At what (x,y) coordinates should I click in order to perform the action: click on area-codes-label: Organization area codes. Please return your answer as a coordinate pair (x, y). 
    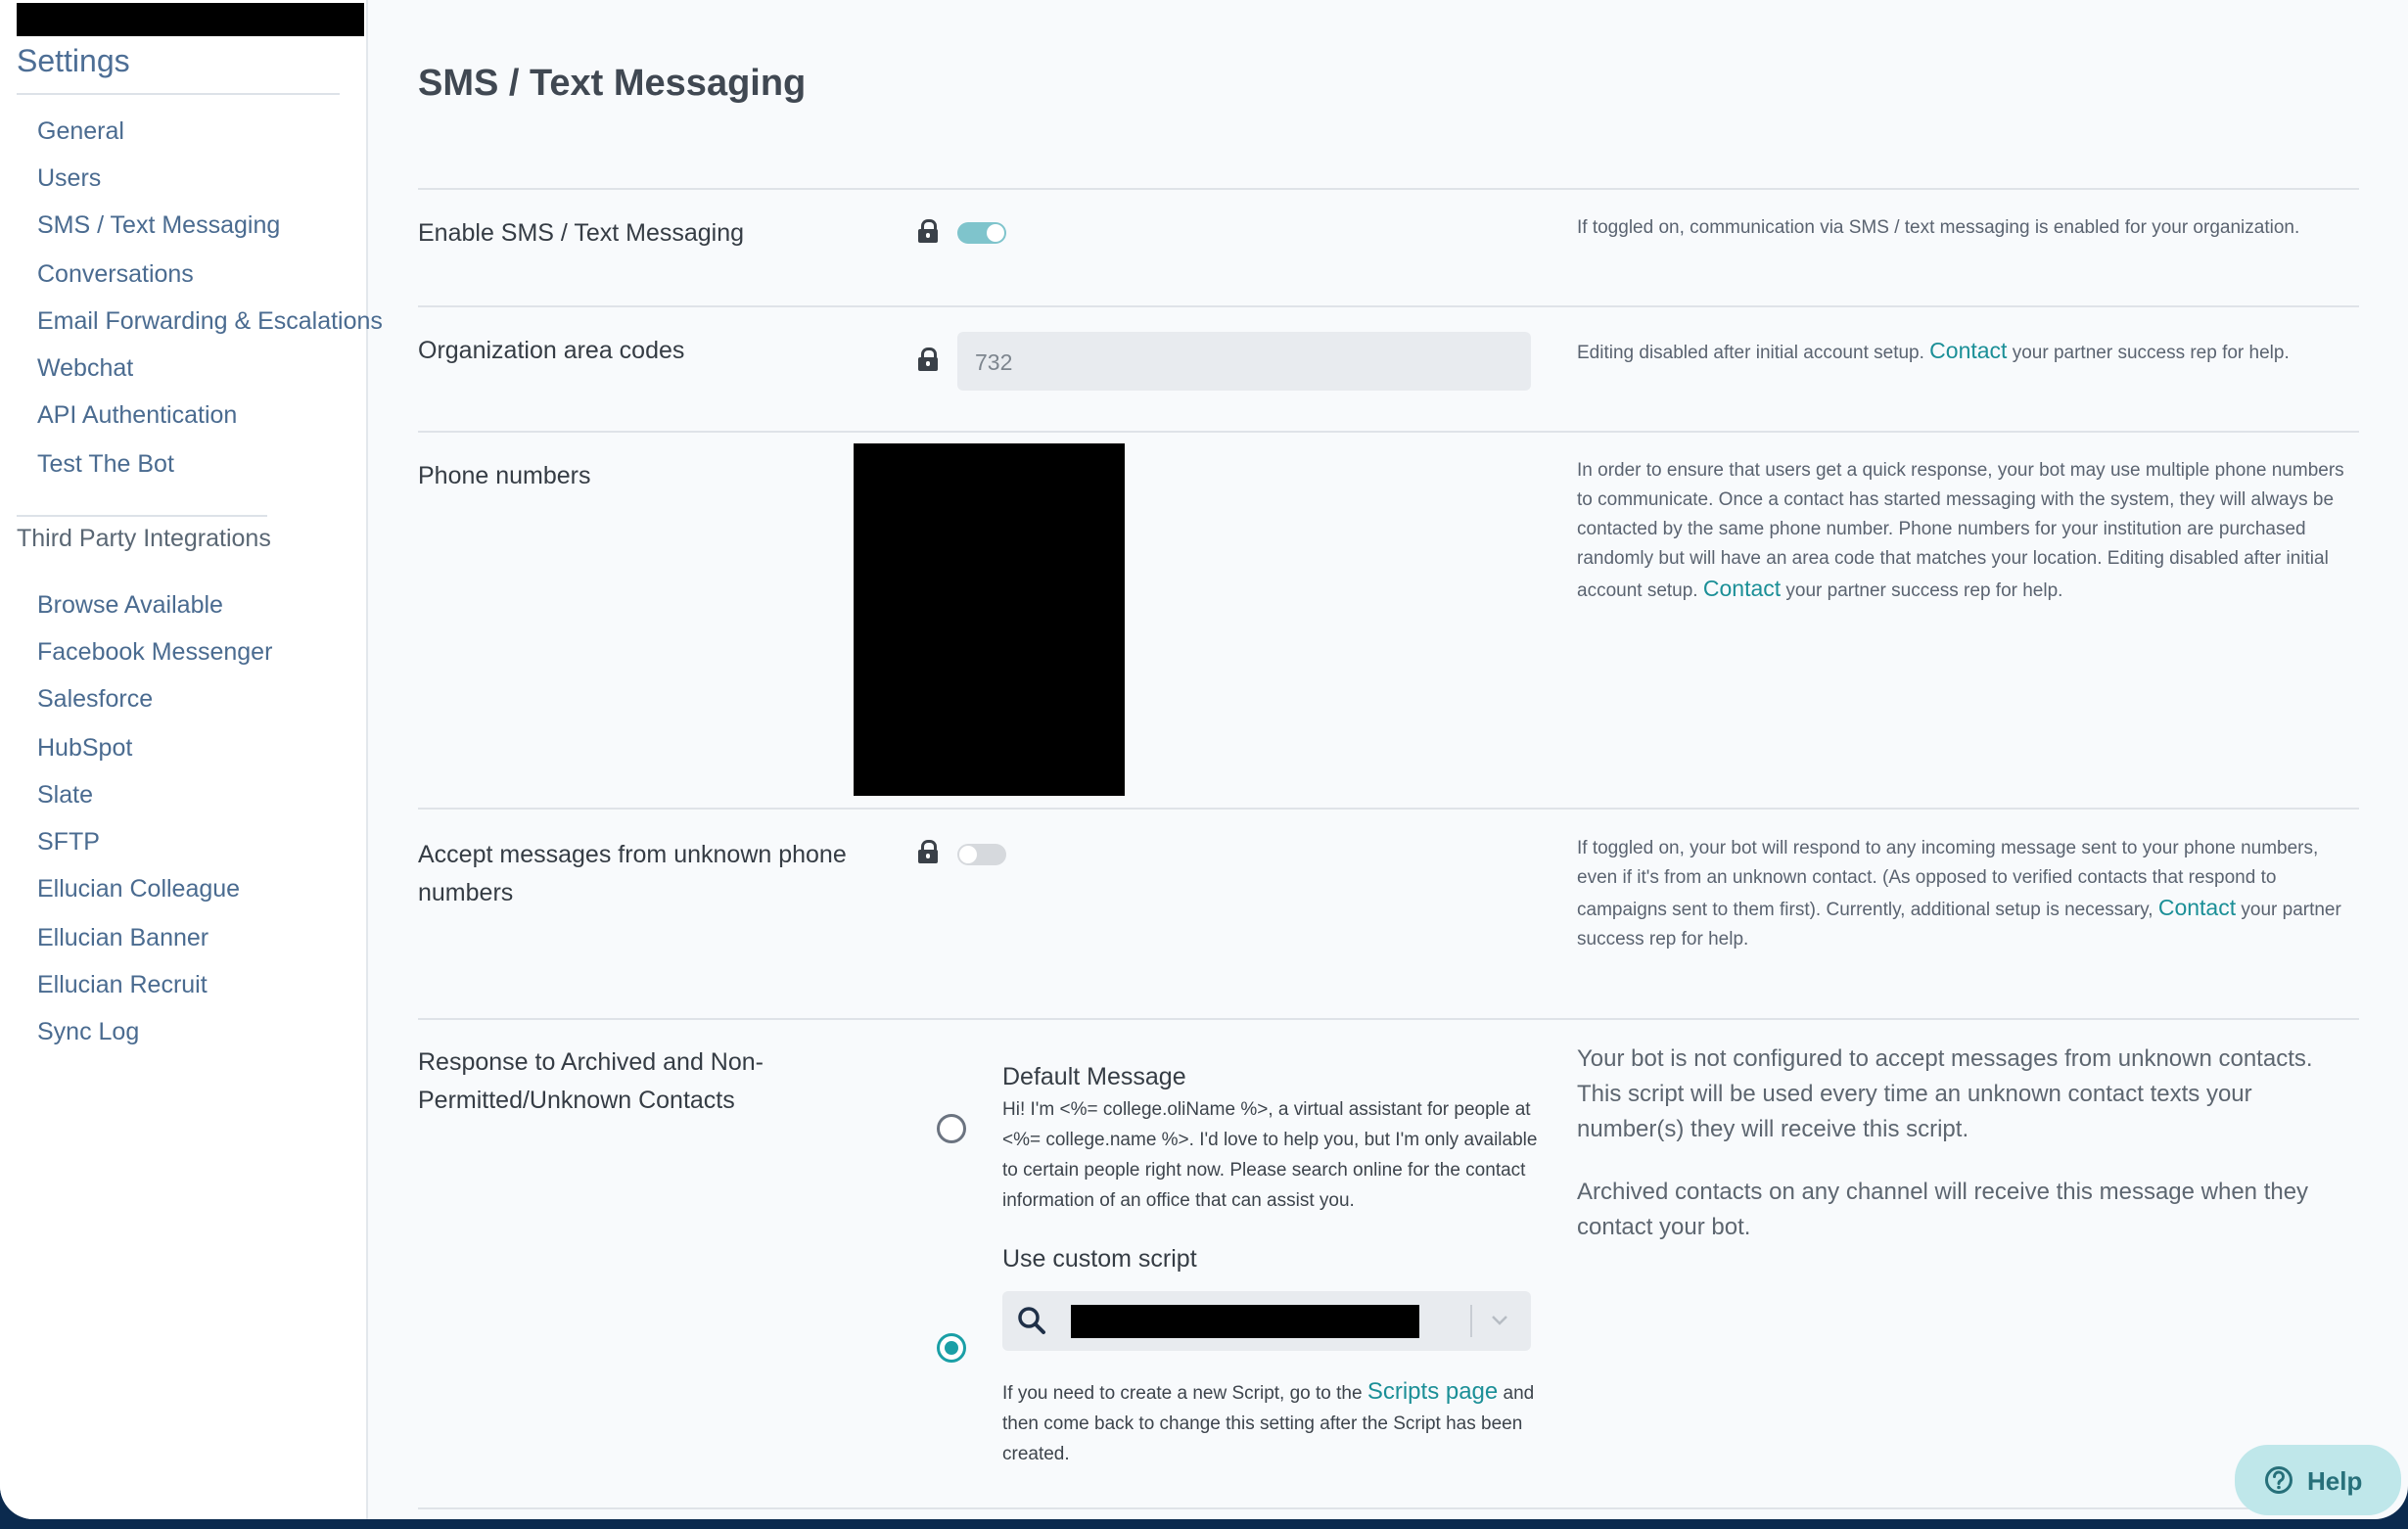
    Looking at the image, I should click on (551, 351).